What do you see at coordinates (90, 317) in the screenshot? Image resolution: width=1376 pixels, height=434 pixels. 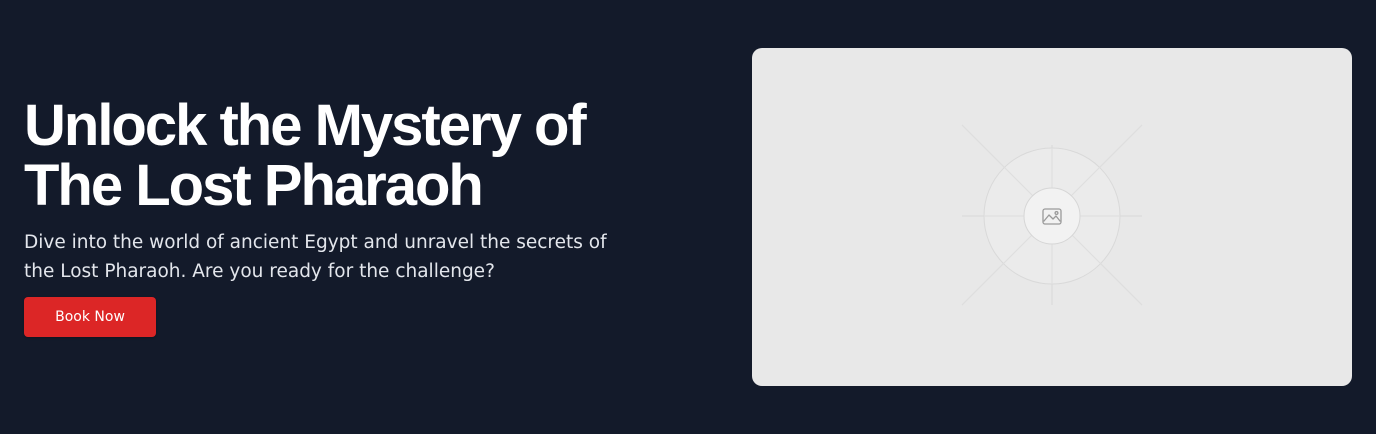 I see `book-now-button: Book Now` at bounding box center [90, 317].